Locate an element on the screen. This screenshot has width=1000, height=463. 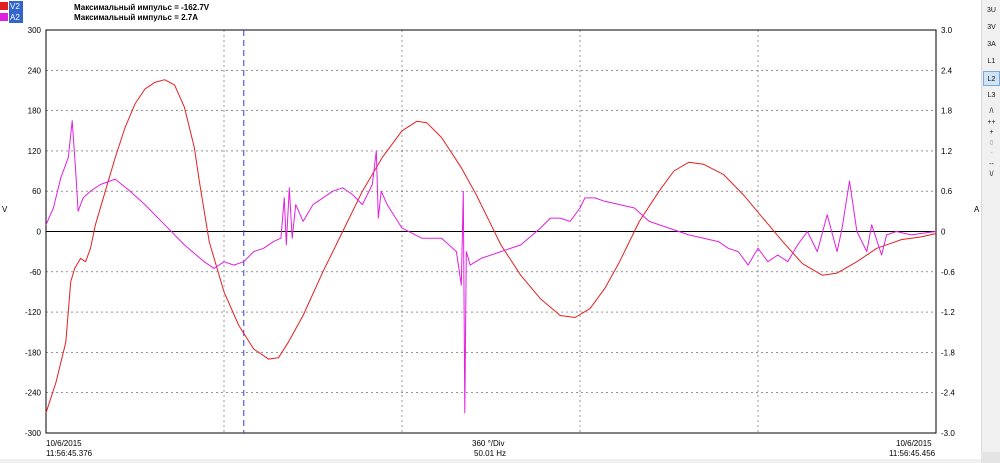
left-tick-label: -240 is located at coordinates (33, 393).